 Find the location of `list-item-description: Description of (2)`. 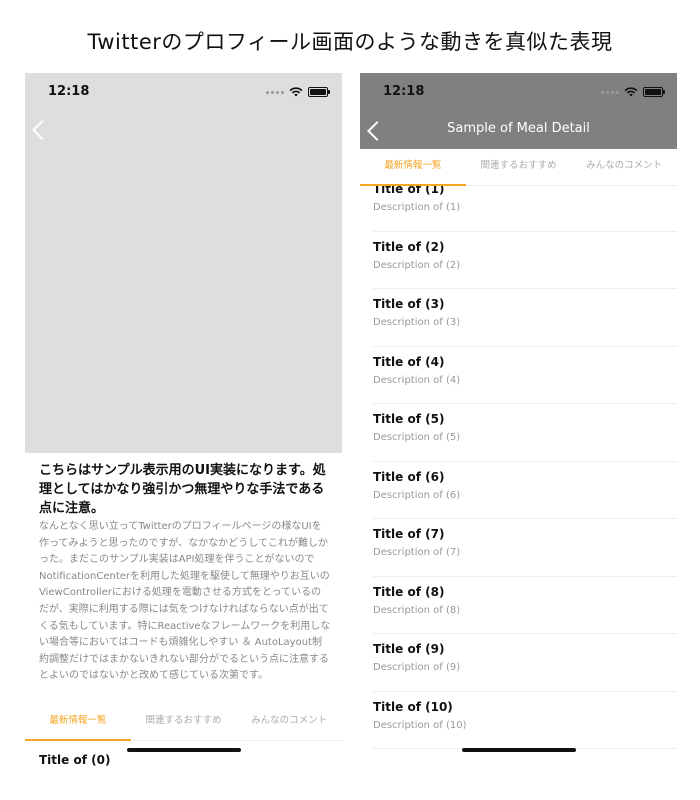

list-item-description: Description of (2) is located at coordinates (417, 265).